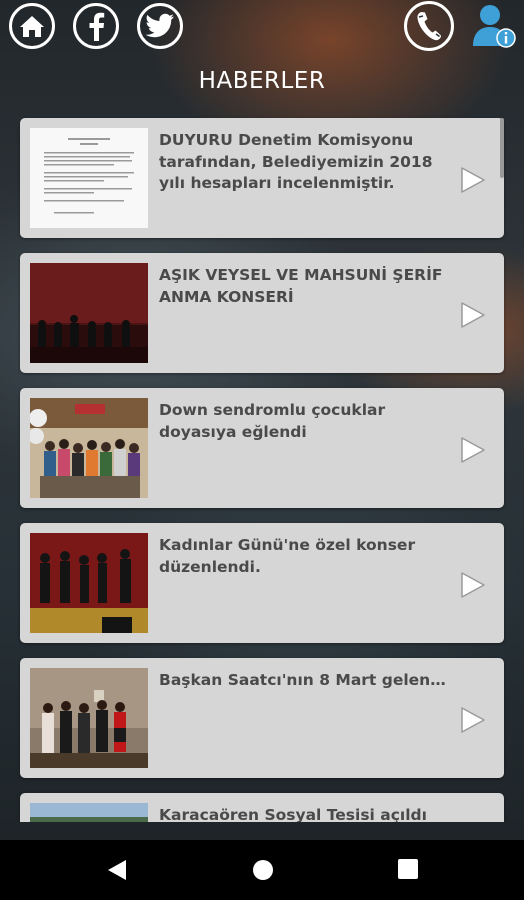 The width and height of the screenshot is (524, 900). I want to click on home-button, so click(32, 26).